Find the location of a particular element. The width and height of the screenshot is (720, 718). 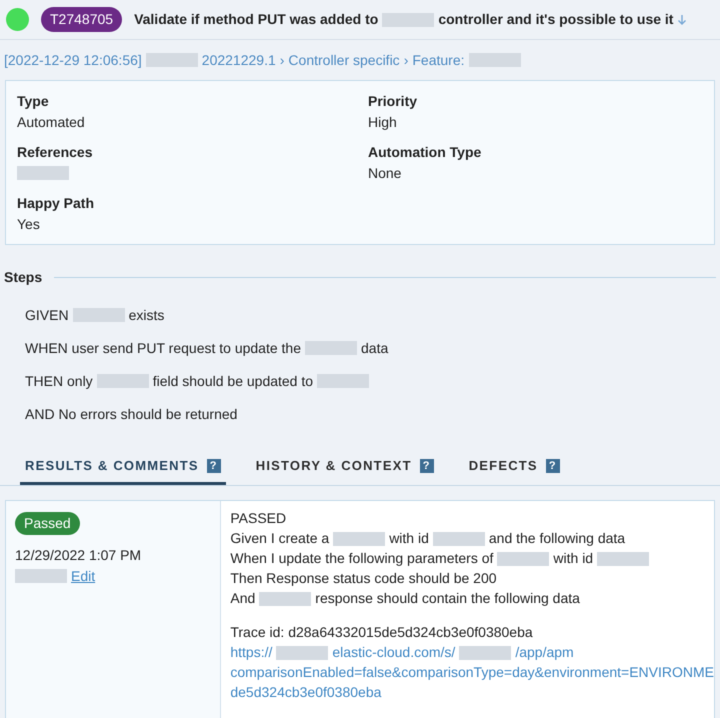

test-id-badge: T2748705 is located at coordinates (81, 19).